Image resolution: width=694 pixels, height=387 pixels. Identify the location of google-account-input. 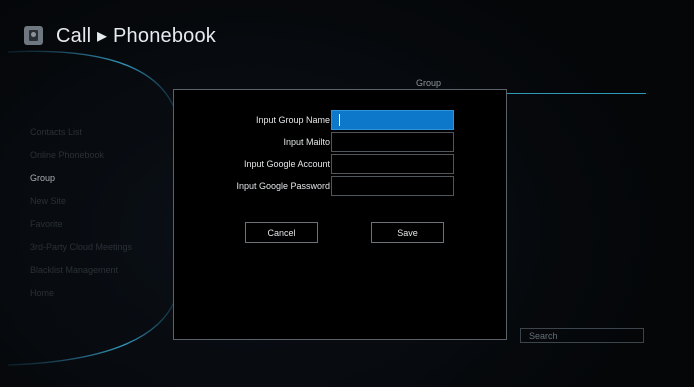
(392, 164).